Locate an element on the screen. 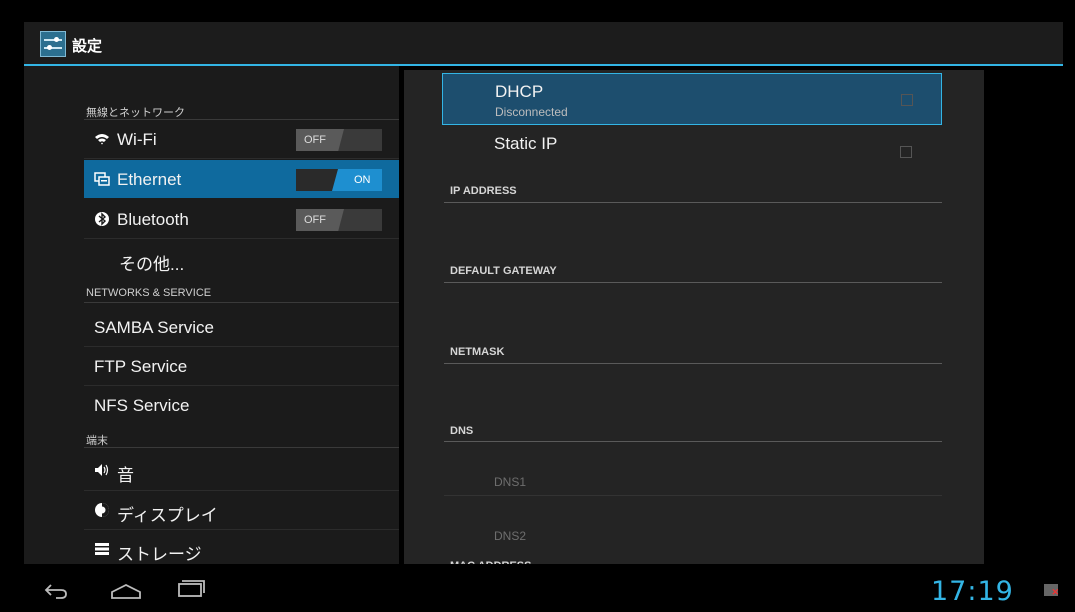 This screenshot has height=612, width=1075. app-title: 設定 is located at coordinates (87, 46).